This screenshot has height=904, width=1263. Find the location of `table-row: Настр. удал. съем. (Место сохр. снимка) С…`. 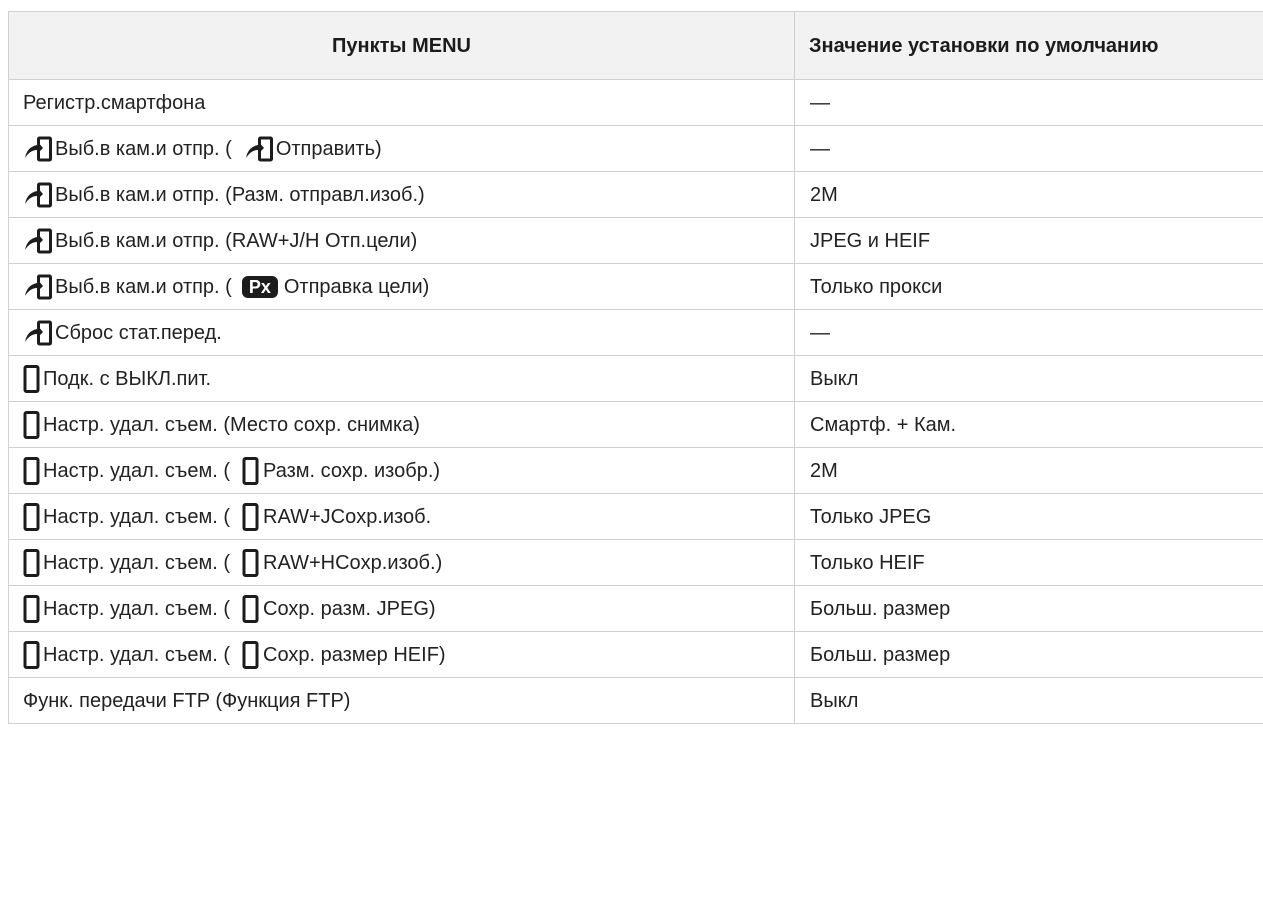

table-row: Настр. удал. съем. (Место сохр. снимка) С… is located at coordinates (635, 424).